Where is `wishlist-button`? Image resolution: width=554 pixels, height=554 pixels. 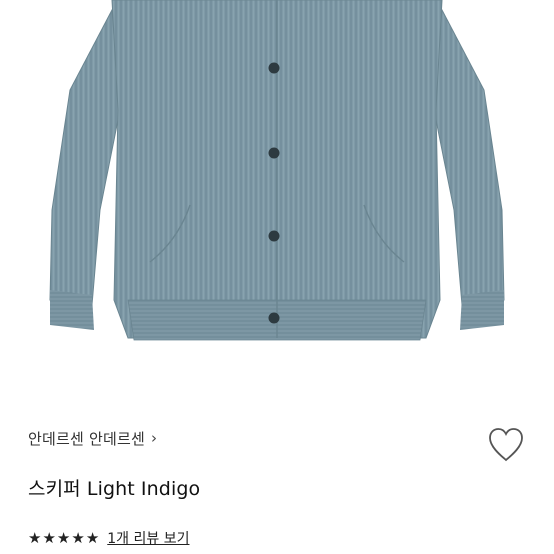 wishlist-button is located at coordinates (506, 445).